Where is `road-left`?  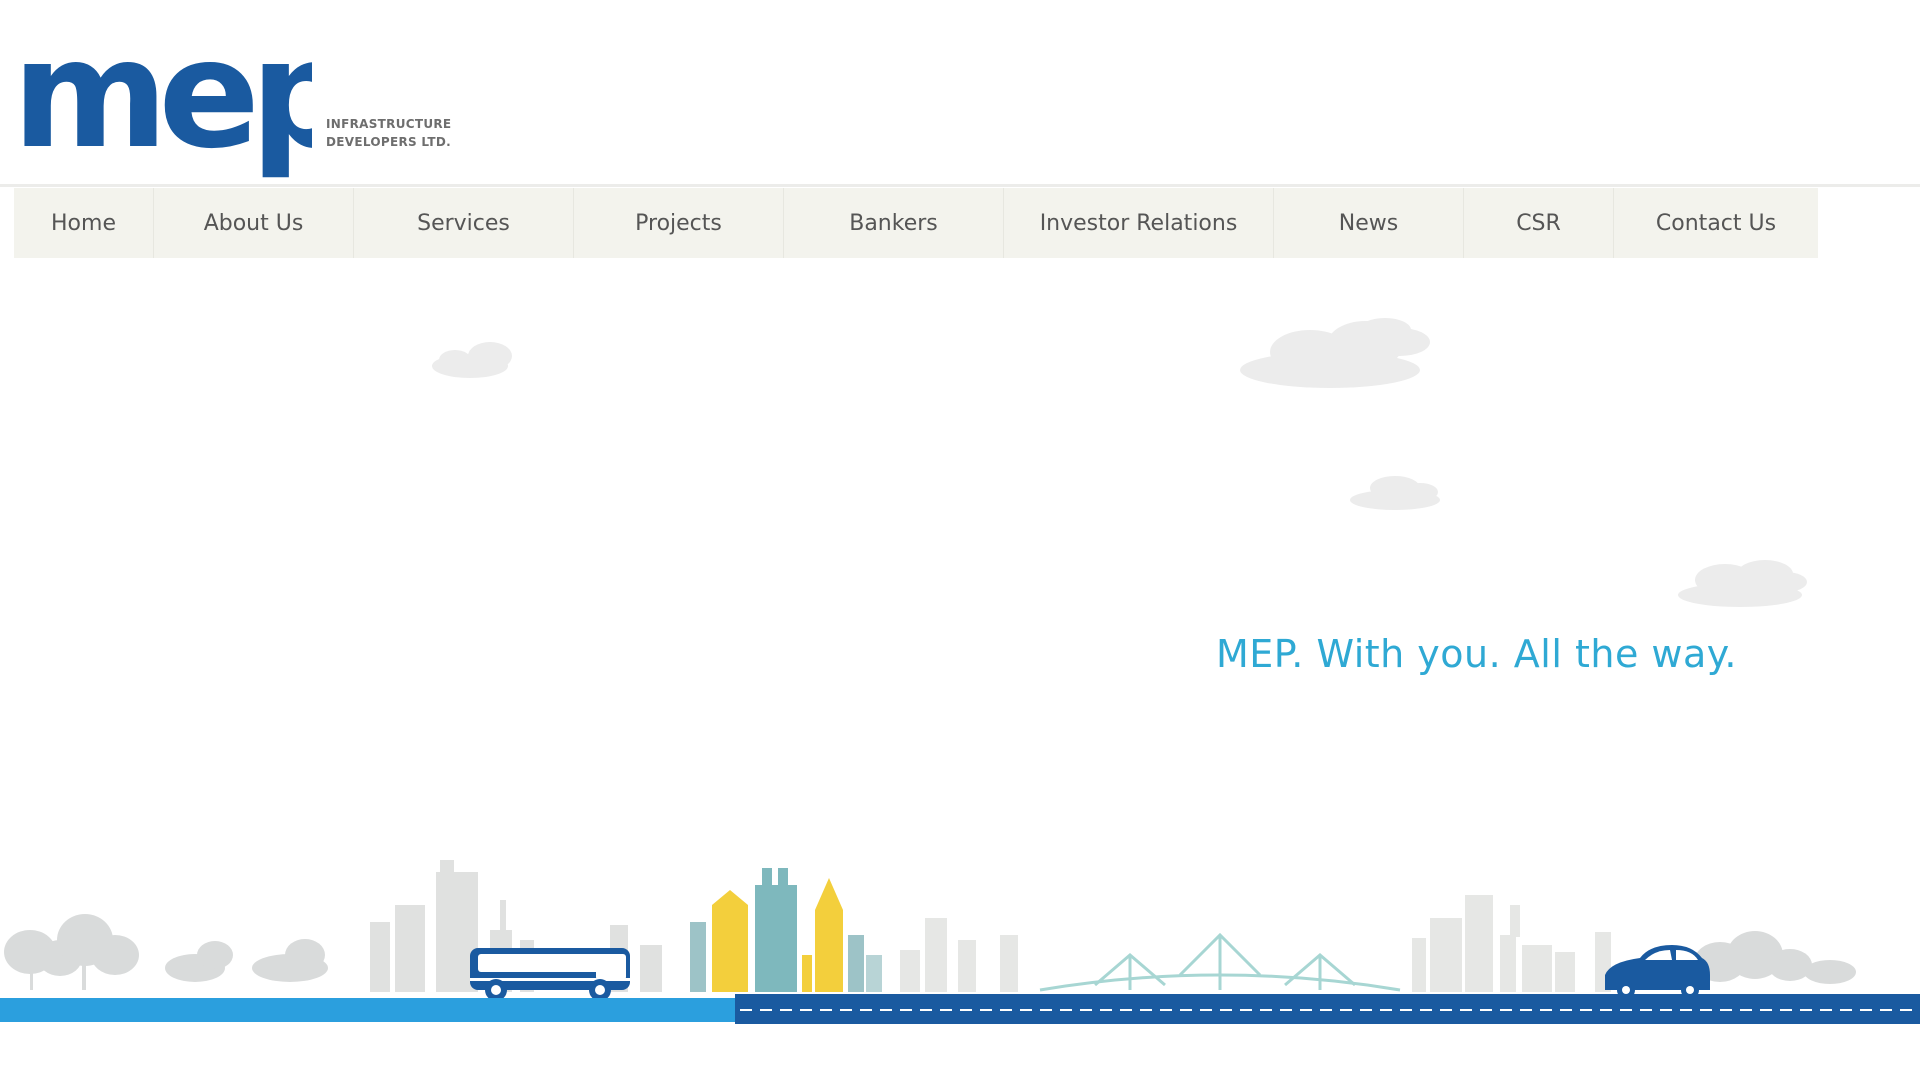
road-left is located at coordinates (367, 1010).